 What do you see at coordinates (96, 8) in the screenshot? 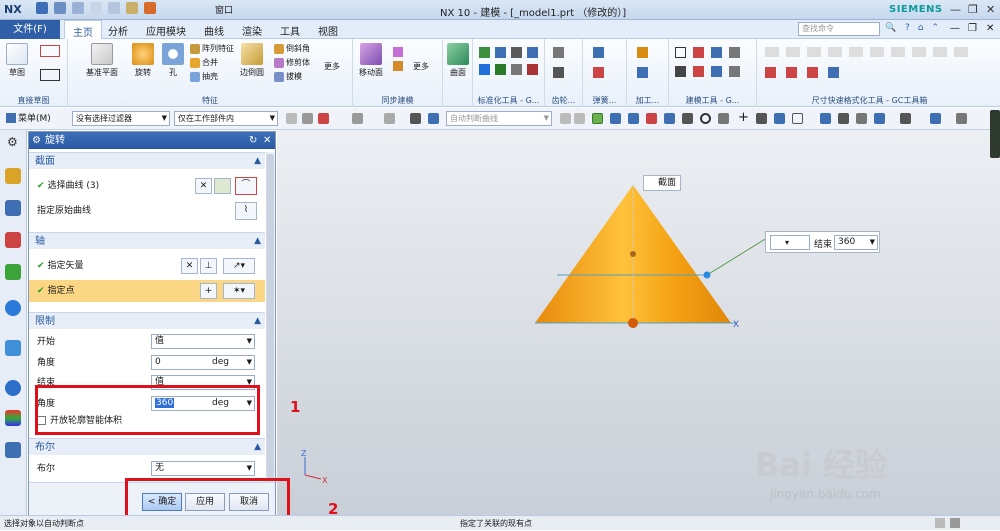
I see `cut-icon` at bounding box center [96, 8].